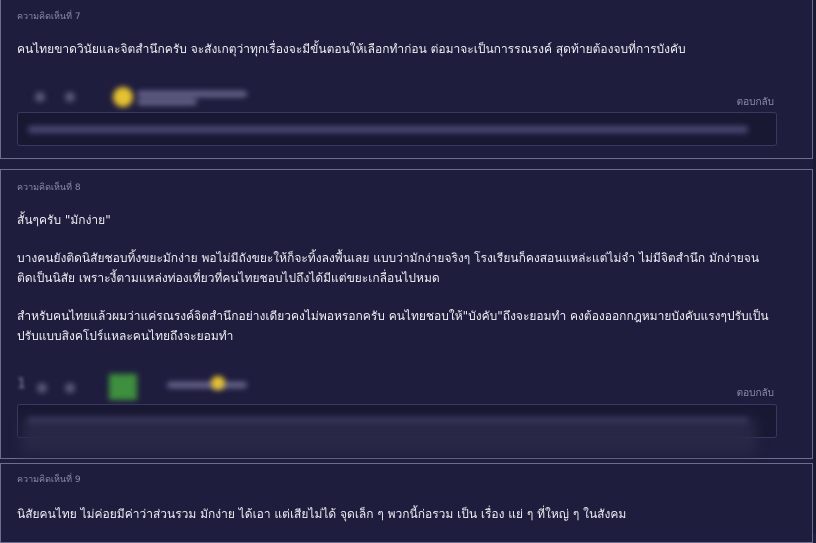 The image size is (816, 543). What do you see at coordinates (64, 220) in the screenshot?
I see `comment-paragraph: สั้นๆครับ "มักง่าย"` at bounding box center [64, 220].